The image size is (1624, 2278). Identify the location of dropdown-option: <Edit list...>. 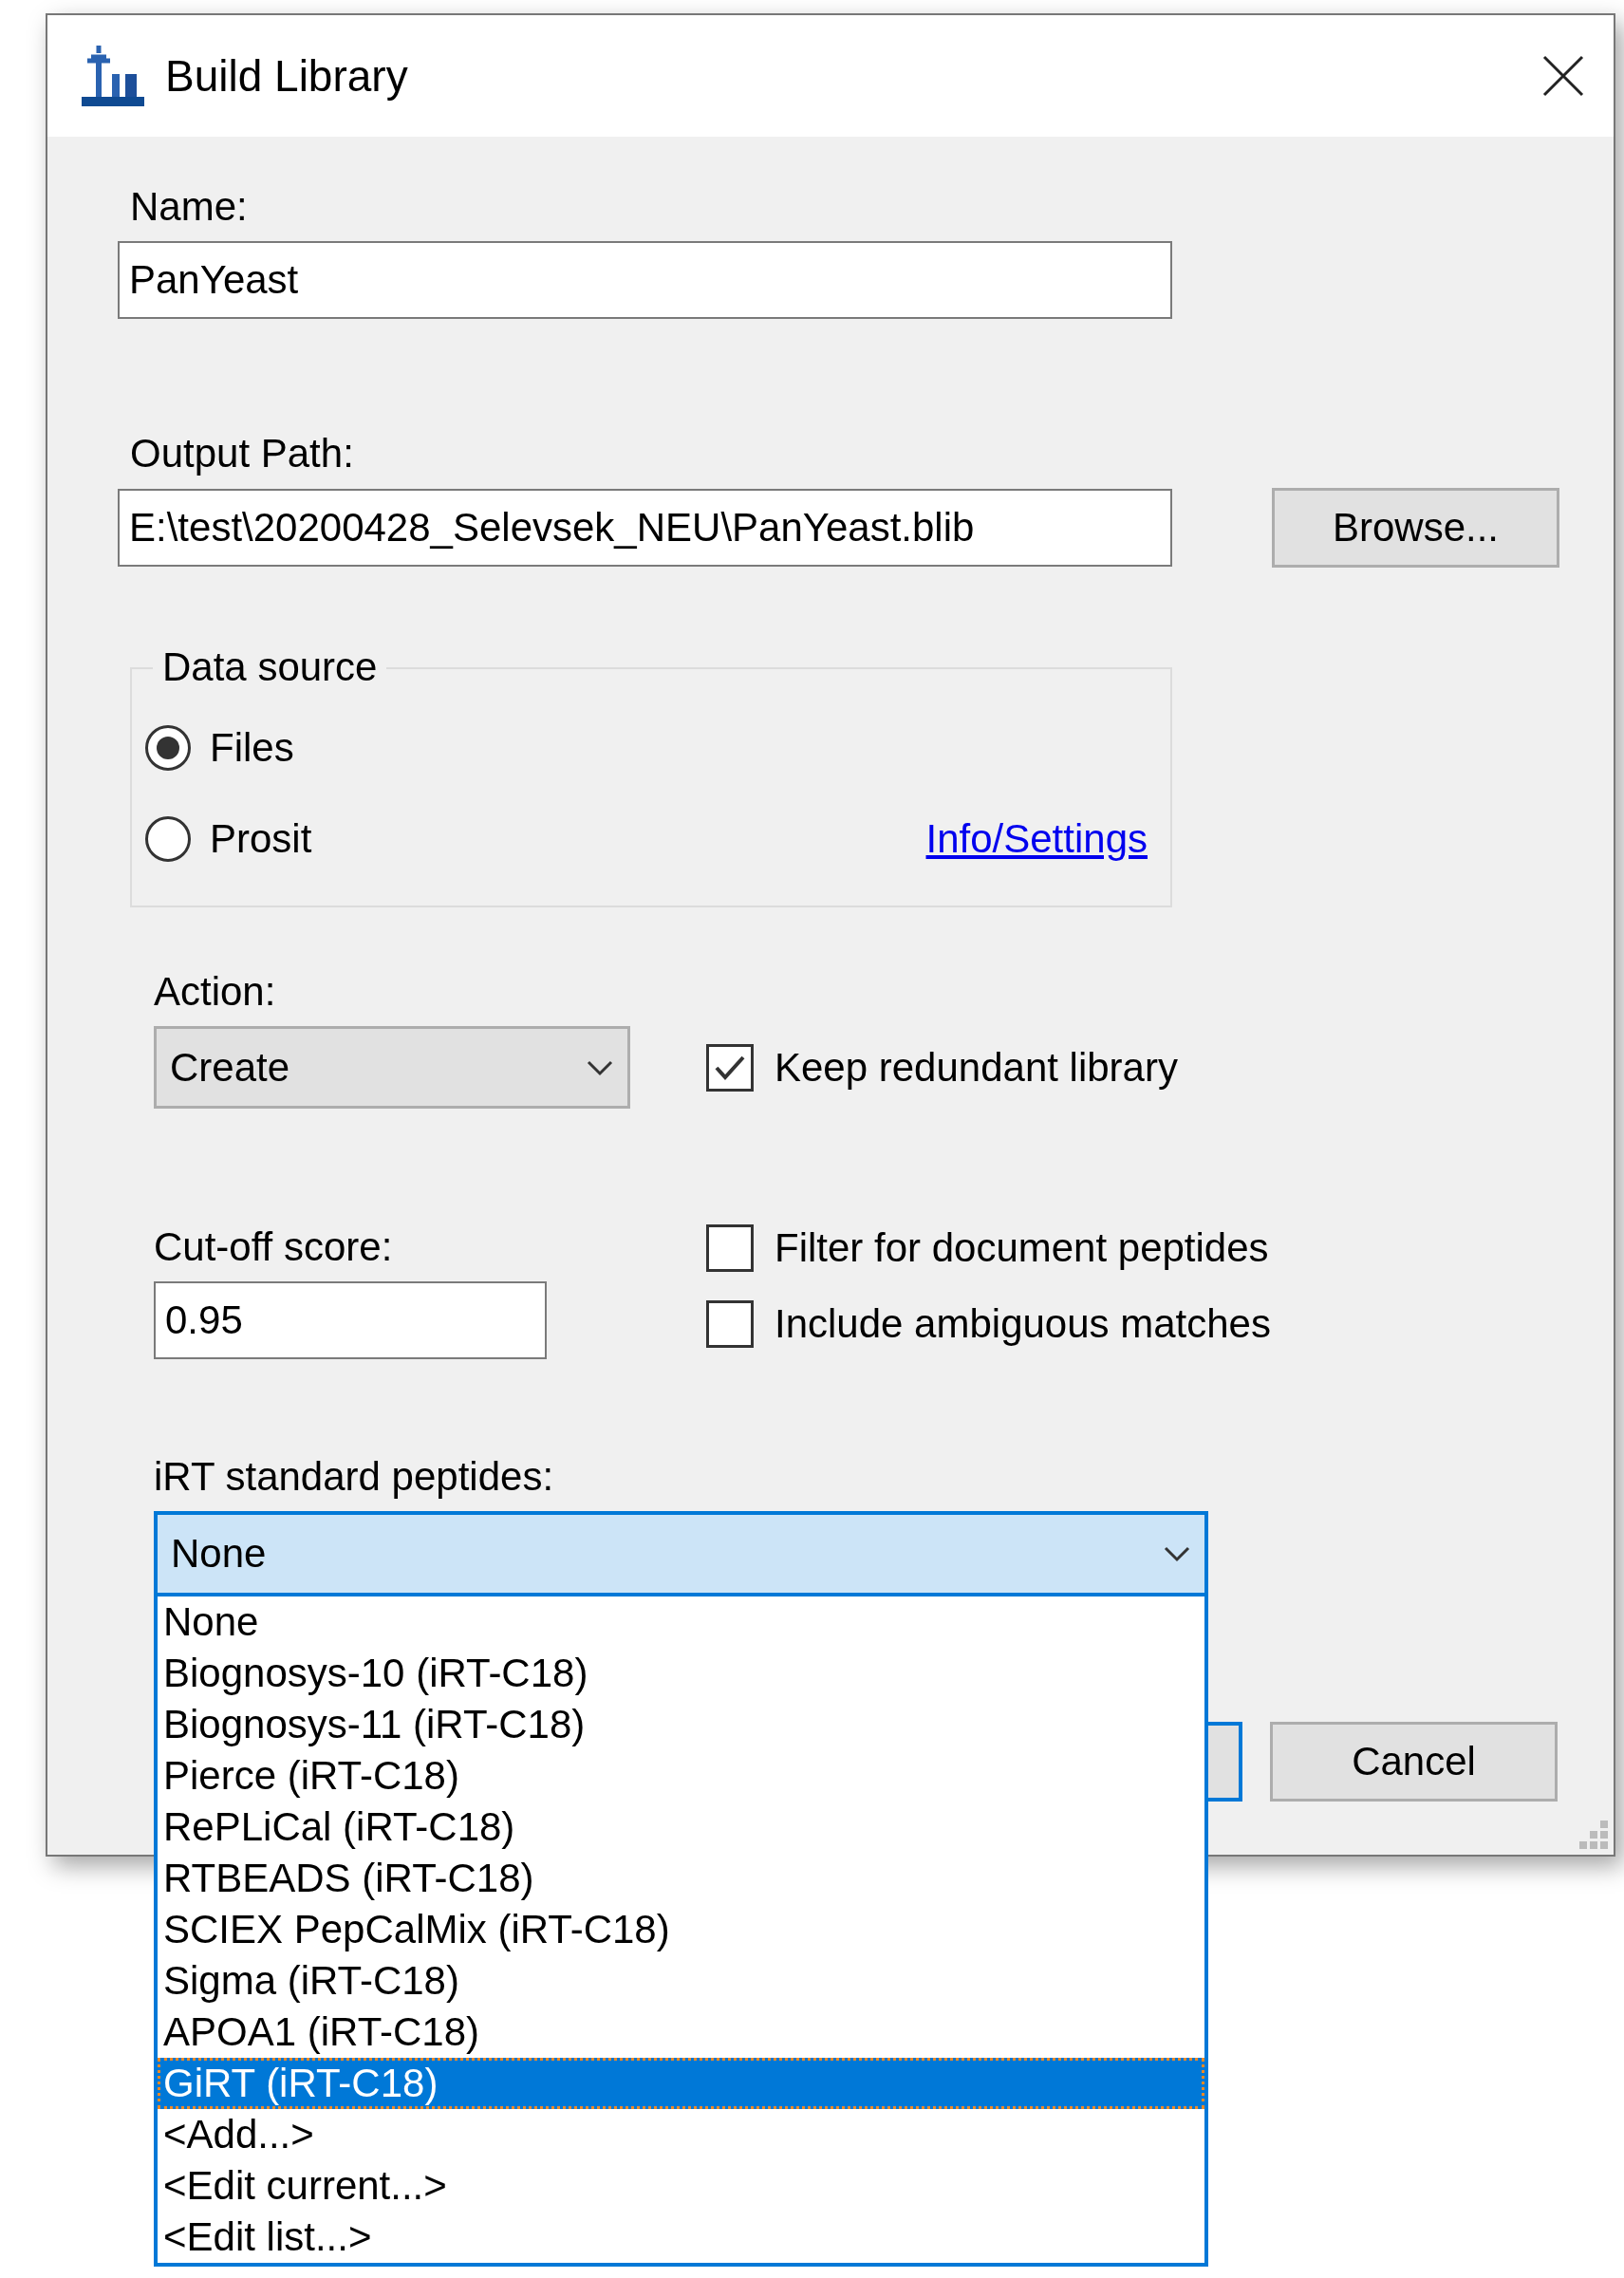
(681, 2237).